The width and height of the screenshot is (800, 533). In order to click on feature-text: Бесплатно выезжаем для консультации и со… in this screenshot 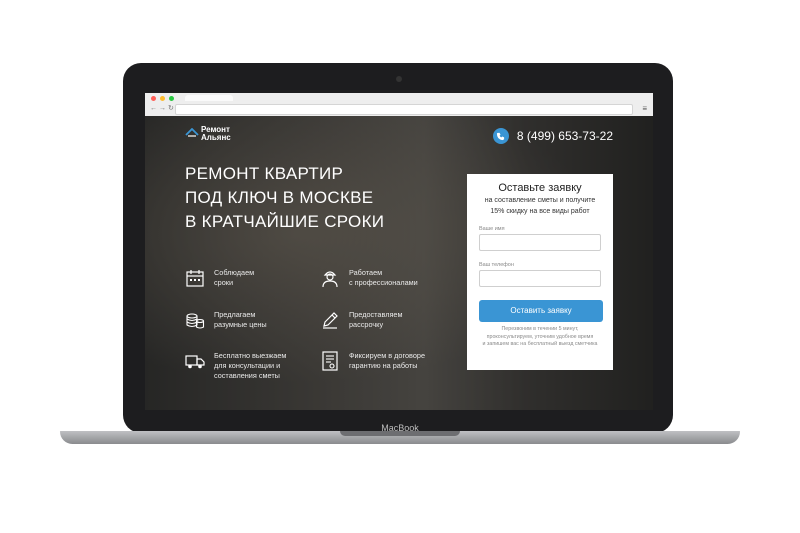, I will do `click(250, 366)`.